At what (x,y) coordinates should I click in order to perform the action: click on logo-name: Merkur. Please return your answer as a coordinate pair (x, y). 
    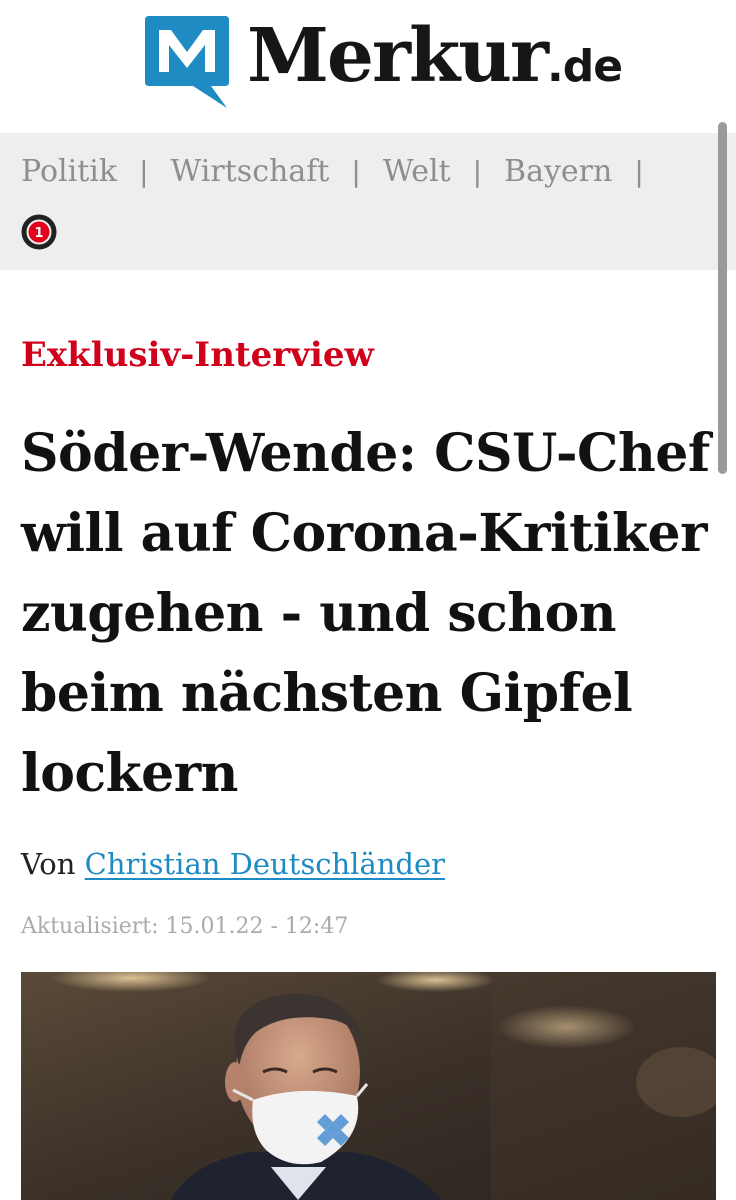
    Looking at the image, I should click on (398, 56).